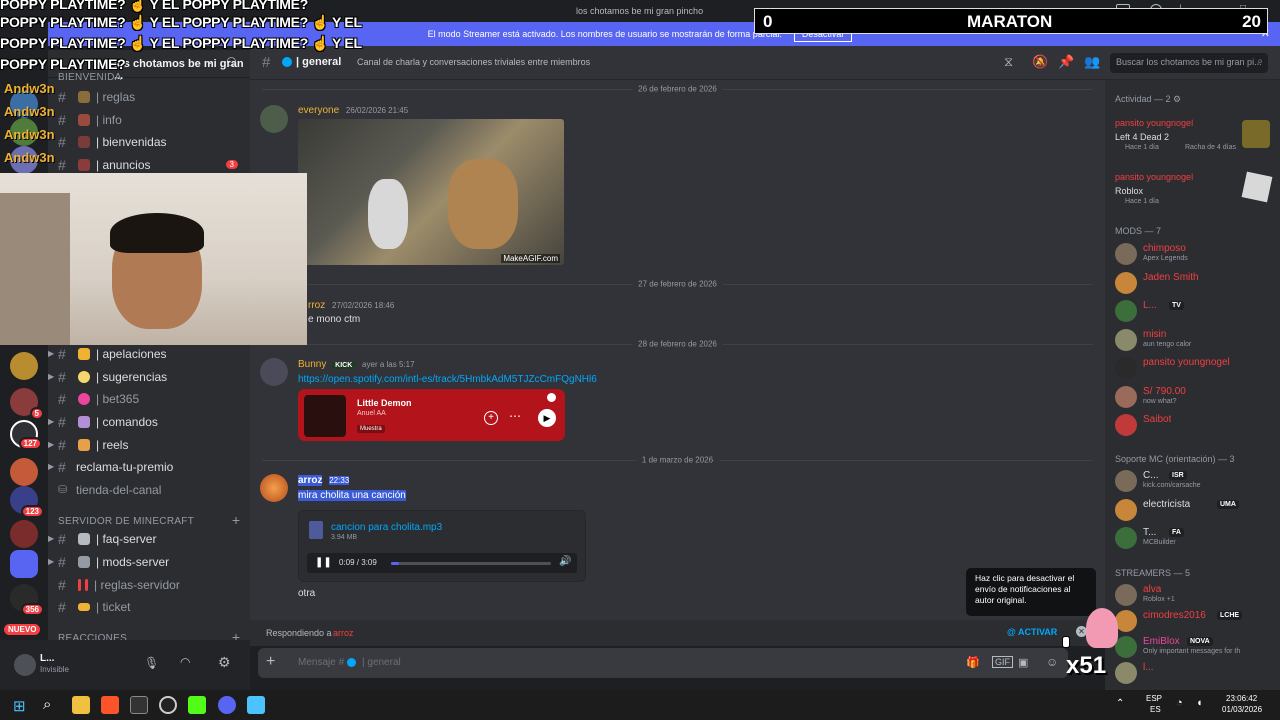 The image size is (1280, 720). Describe the element at coordinates (1032, 632) in the screenshot. I see `mention-toggle-button: @ ACTIVAR` at that location.